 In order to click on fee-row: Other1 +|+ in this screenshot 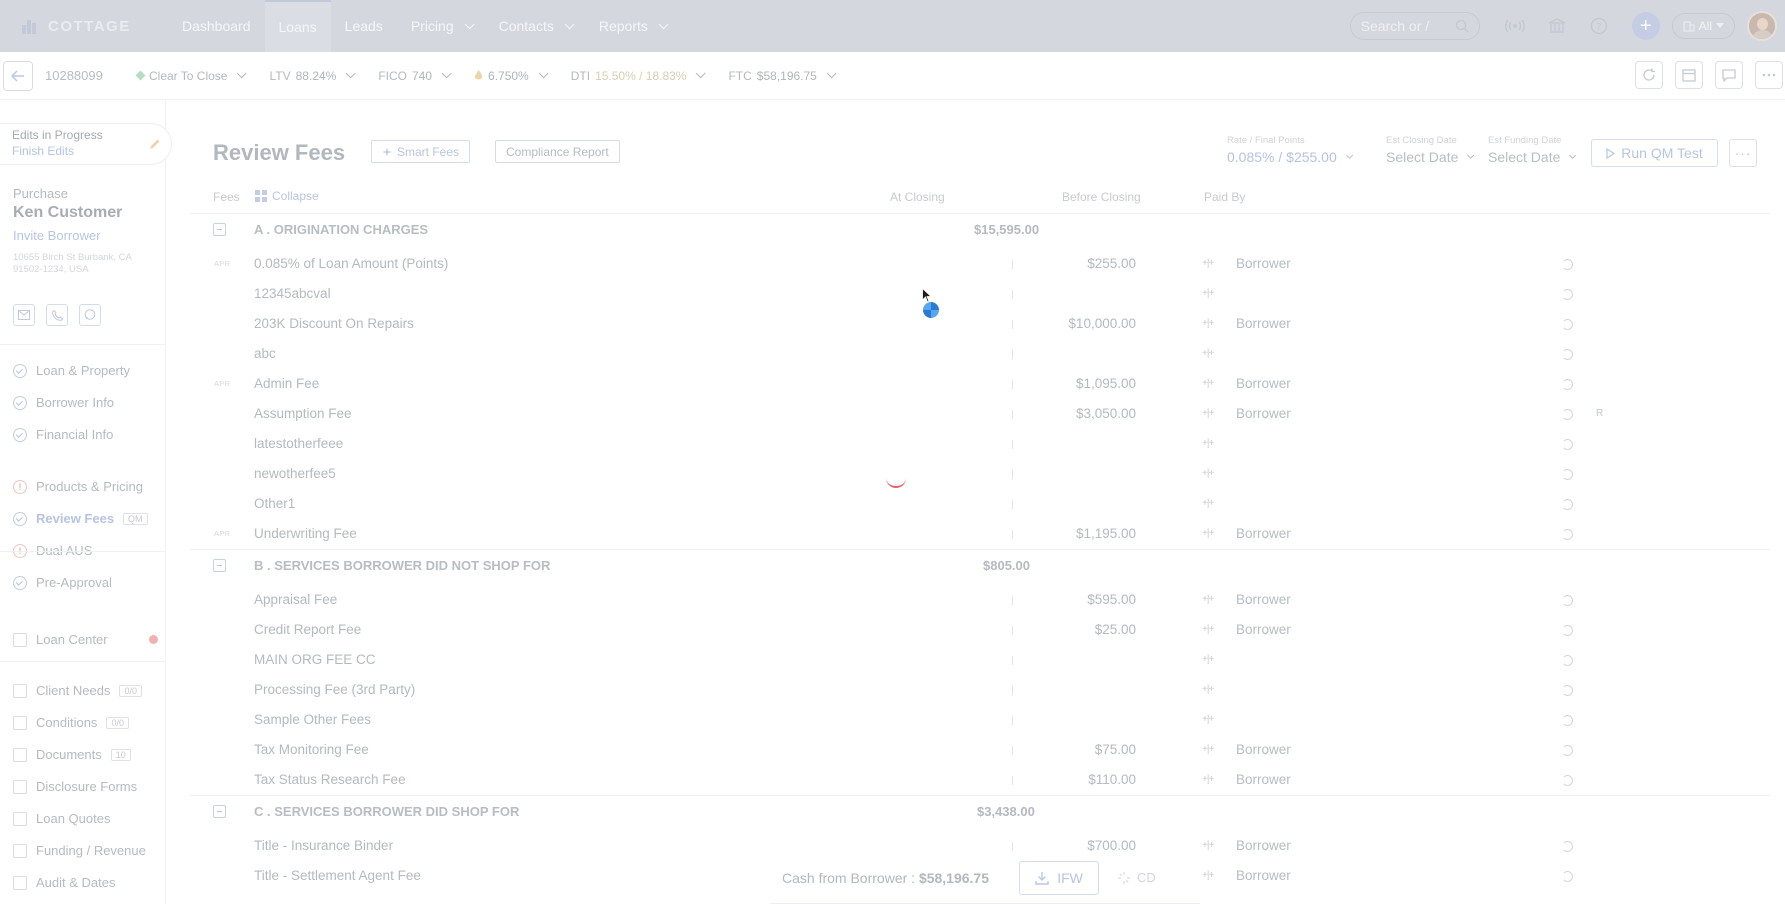, I will do `click(980, 503)`.